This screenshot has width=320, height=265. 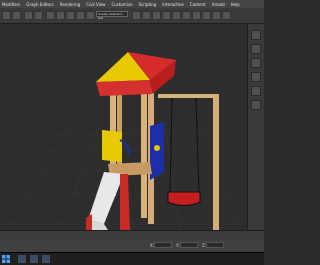 I want to click on layer-icon, so click(x=166, y=15).